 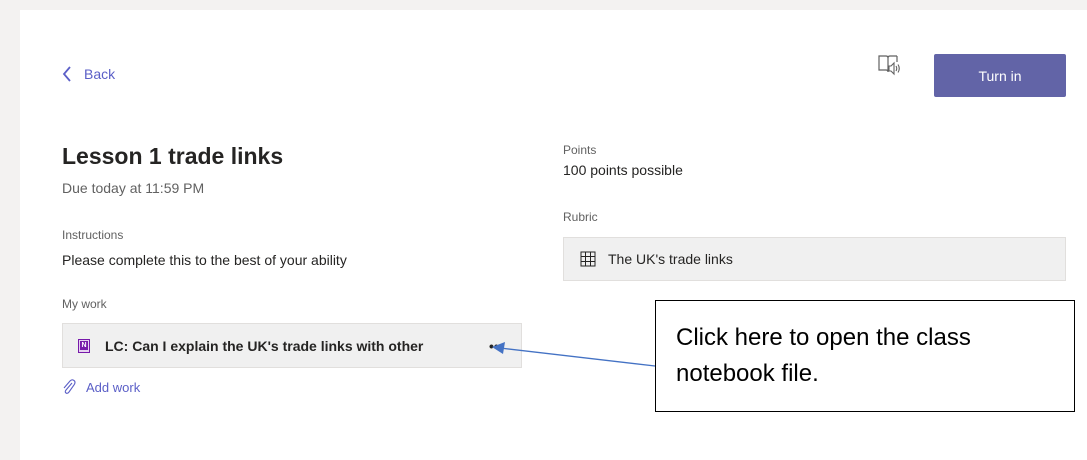 What do you see at coordinates (85, 346) in the screenshot?
I see `onenote-icon: N` at bounding box center [85, 346].